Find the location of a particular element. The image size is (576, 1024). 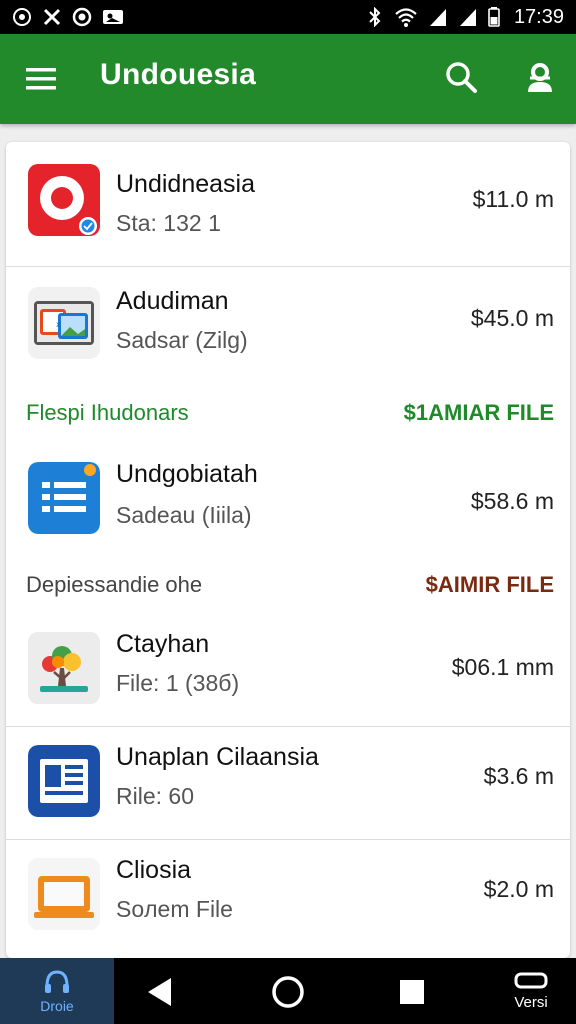

home-tab: Droie is located at coordinates (57, 991).